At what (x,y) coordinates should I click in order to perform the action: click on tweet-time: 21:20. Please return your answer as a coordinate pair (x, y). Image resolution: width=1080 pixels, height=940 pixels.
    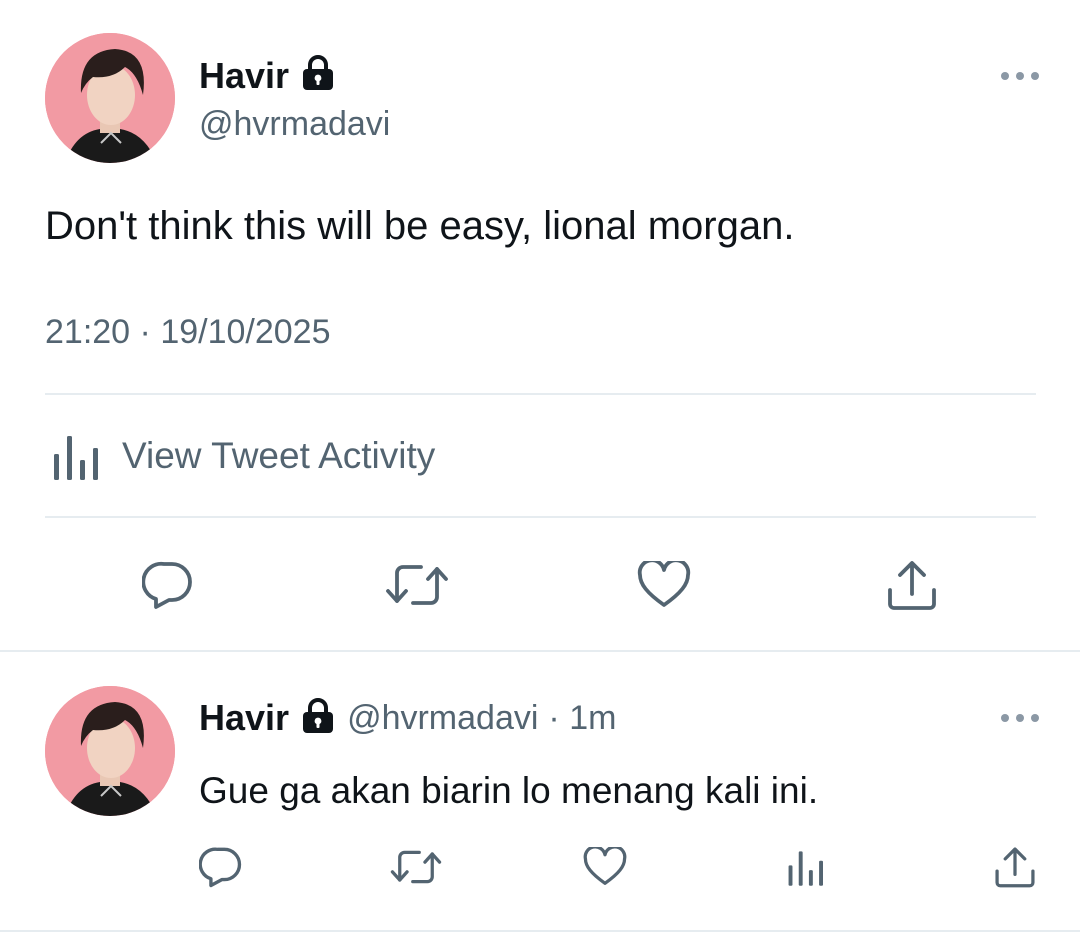
    Looking at the image, I should click on (87, 332).